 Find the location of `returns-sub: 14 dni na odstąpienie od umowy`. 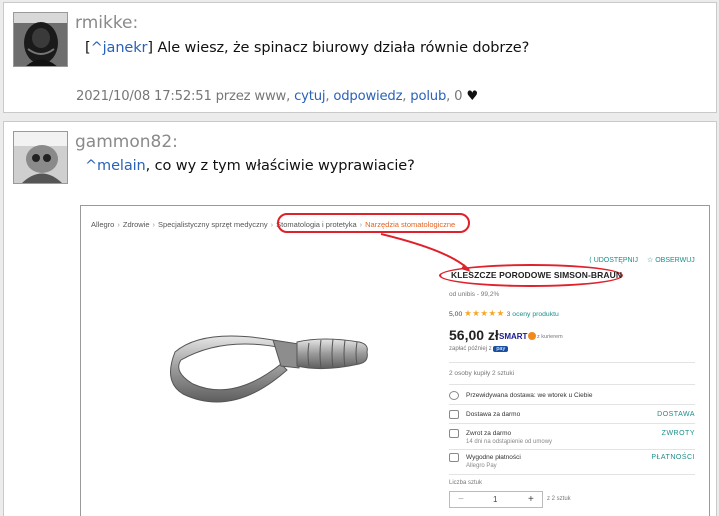

returns-sub: 14 dni na odstąpienie od umowy is located at coordinates (509, 442).